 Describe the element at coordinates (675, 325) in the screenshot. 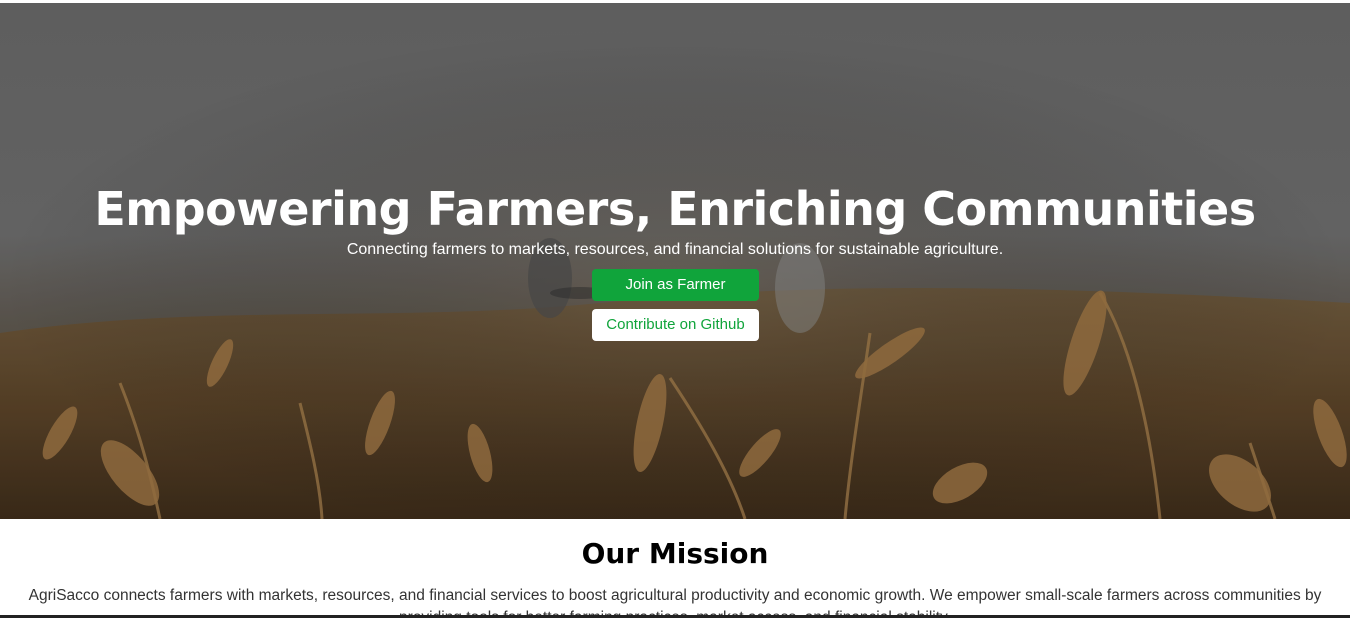

I see `contribute-on-github-button: Contribute on Github` at that location.